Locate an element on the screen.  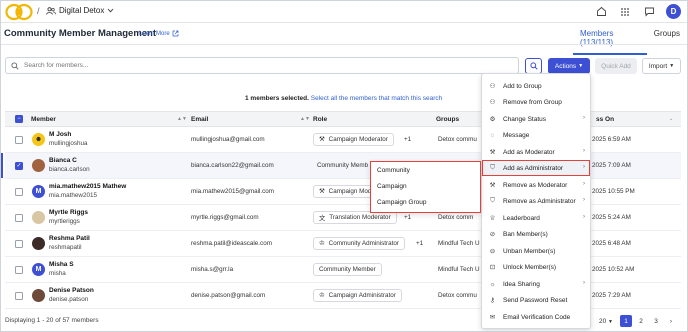
tab-members: Members (113/113) is located at coordinates (610, 41).